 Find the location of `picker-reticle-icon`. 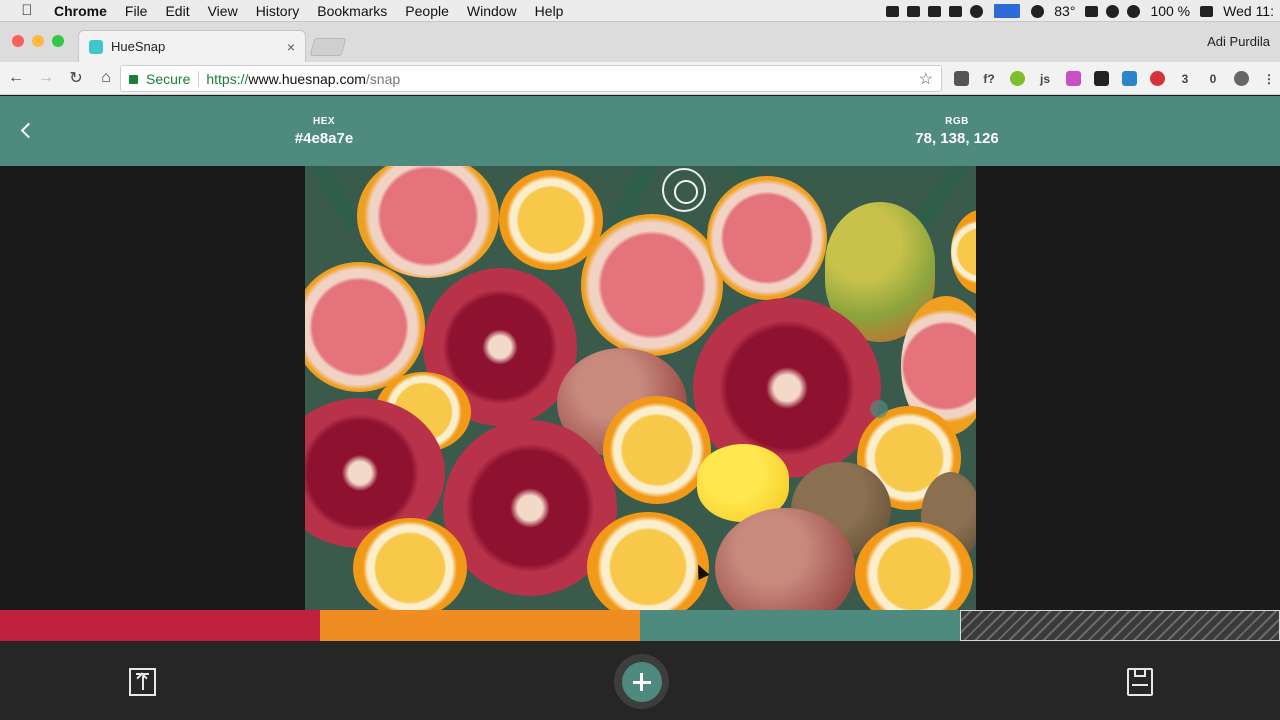

picker-reticle-icon is located at coordinates (684, 190).